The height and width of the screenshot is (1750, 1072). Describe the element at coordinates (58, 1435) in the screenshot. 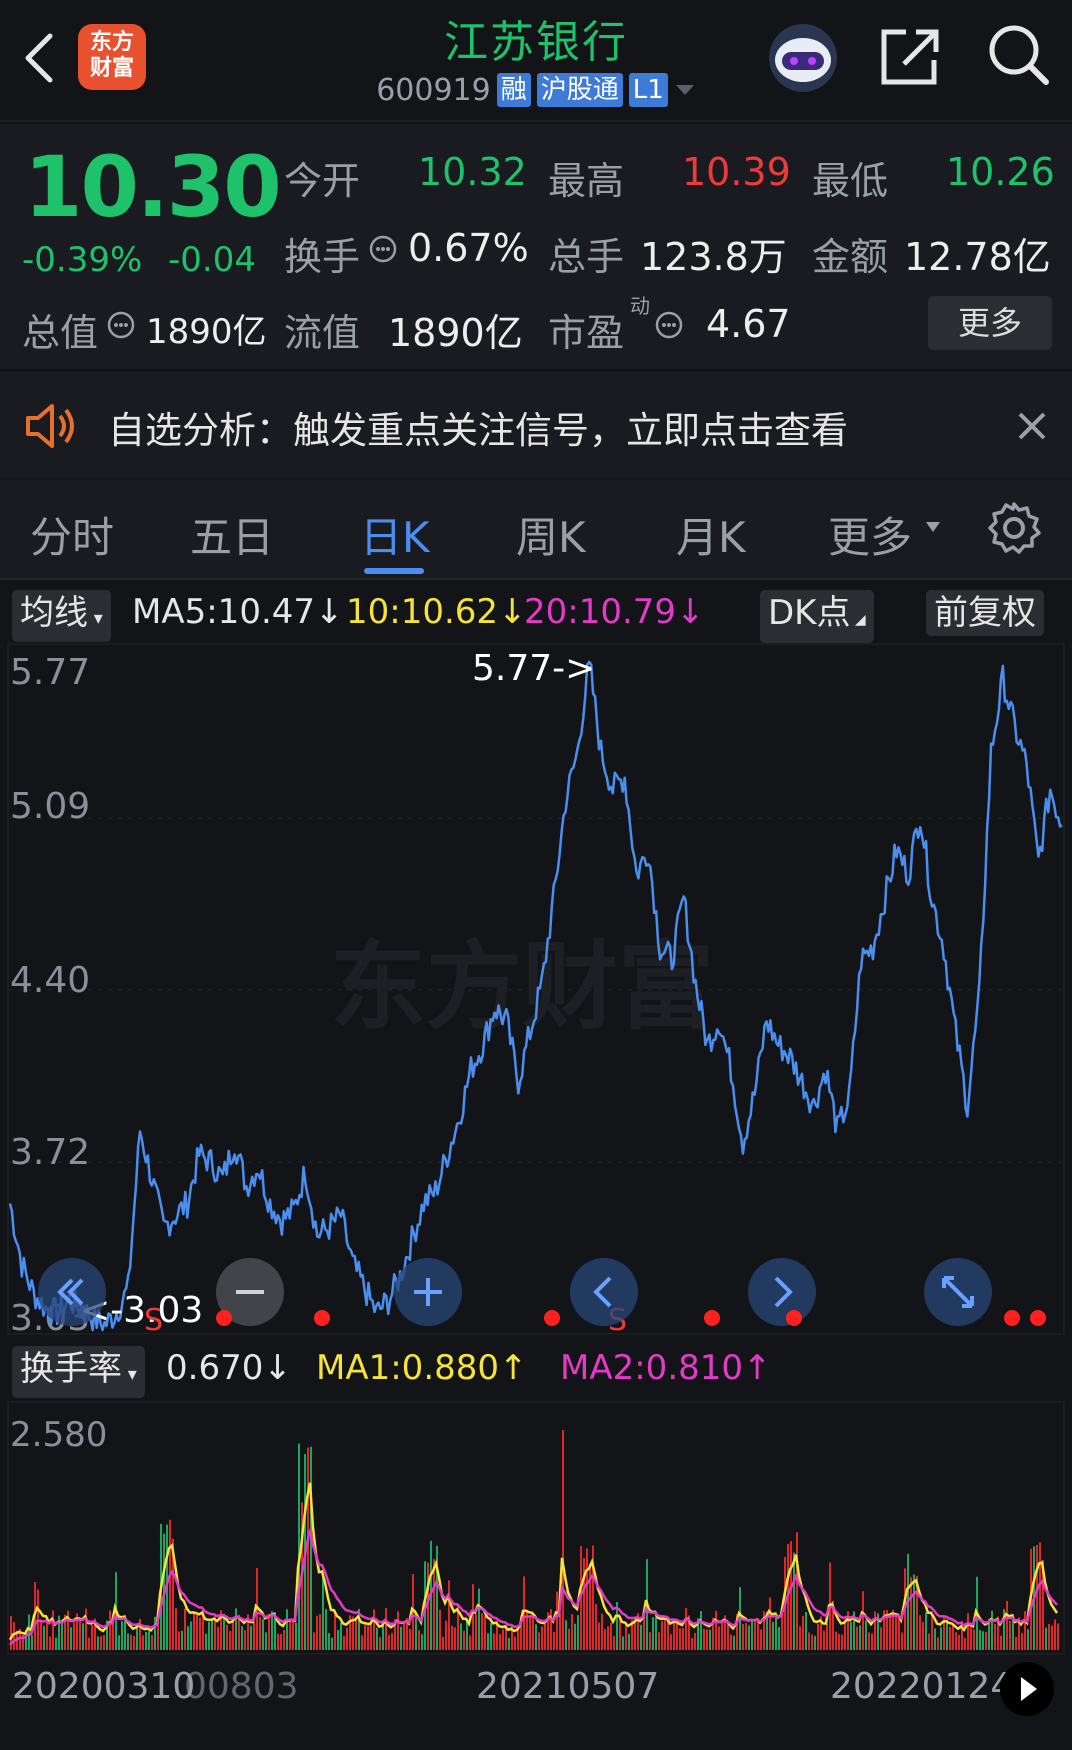

I see `volume-max-label: 2.580` at that location.